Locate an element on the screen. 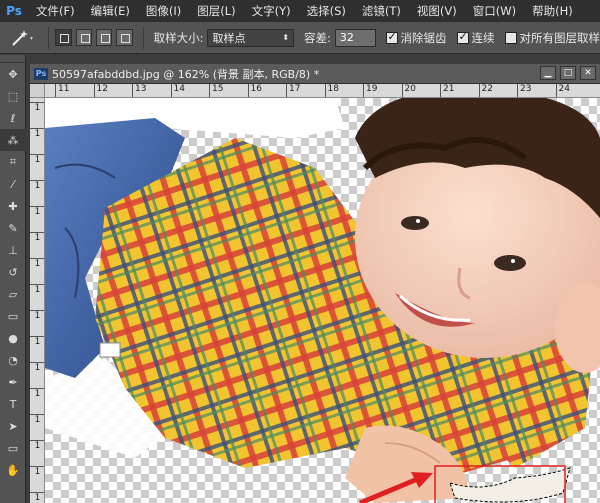 The width and height of the screenshot is (600, 503). ruler-tick-label: 19 is located at coordinates (370, 90).